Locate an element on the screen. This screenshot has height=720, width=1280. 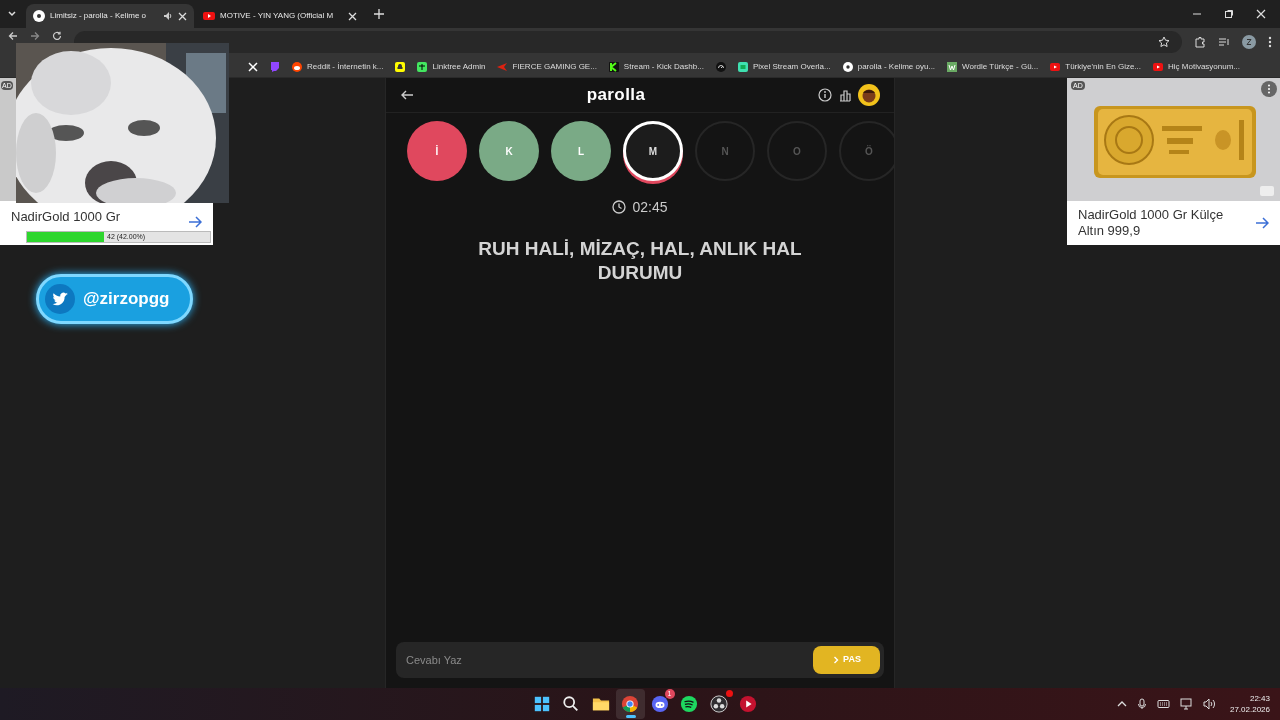
microphone-icon is located at coordinates (1141, 704).